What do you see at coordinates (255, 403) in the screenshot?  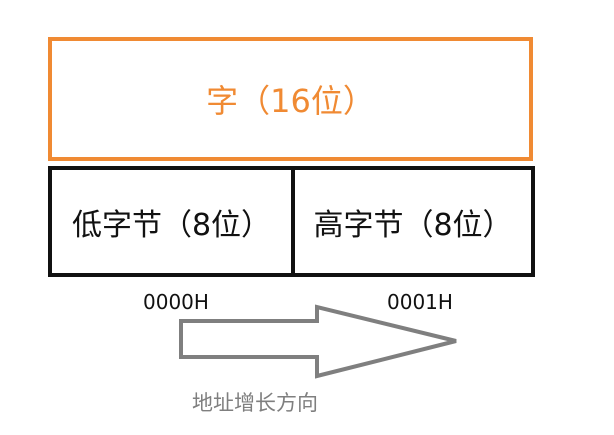 I see `direction-label: 地址增长方向` at bounding box center [255, 403].